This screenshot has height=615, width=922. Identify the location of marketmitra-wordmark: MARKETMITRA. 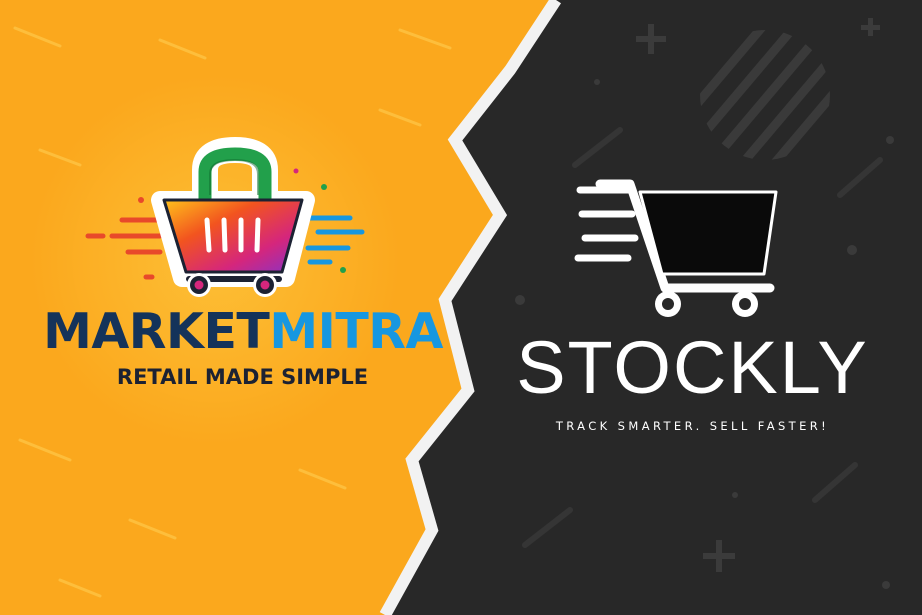
(243, 332).